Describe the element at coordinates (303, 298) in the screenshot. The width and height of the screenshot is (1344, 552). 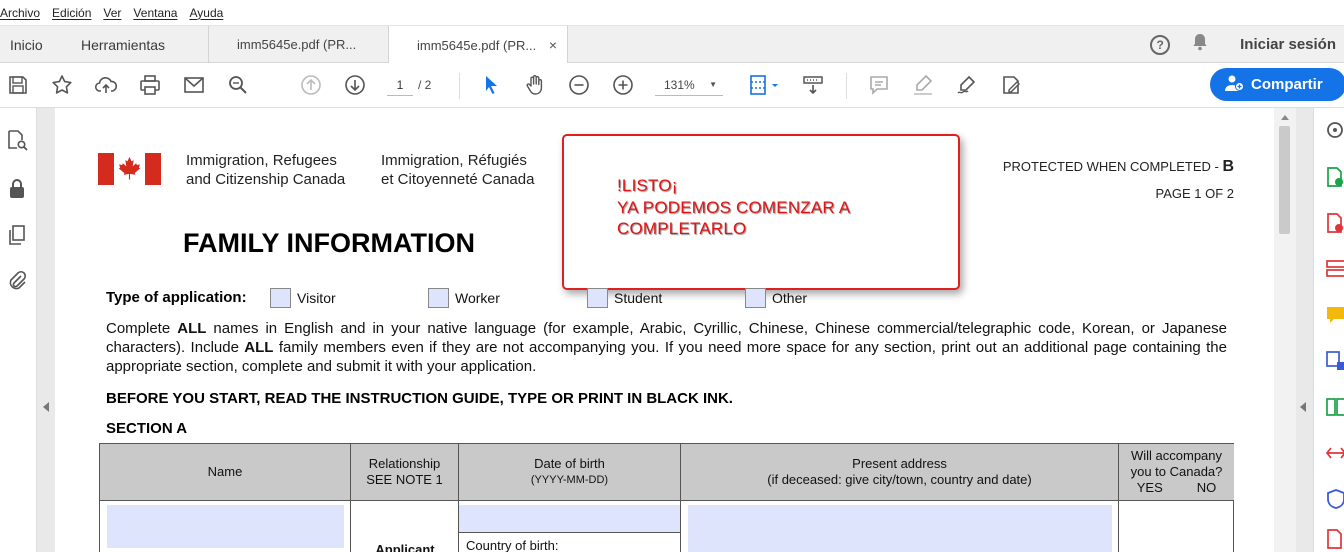
I see `type-option-visitor: Visitor` at that location.